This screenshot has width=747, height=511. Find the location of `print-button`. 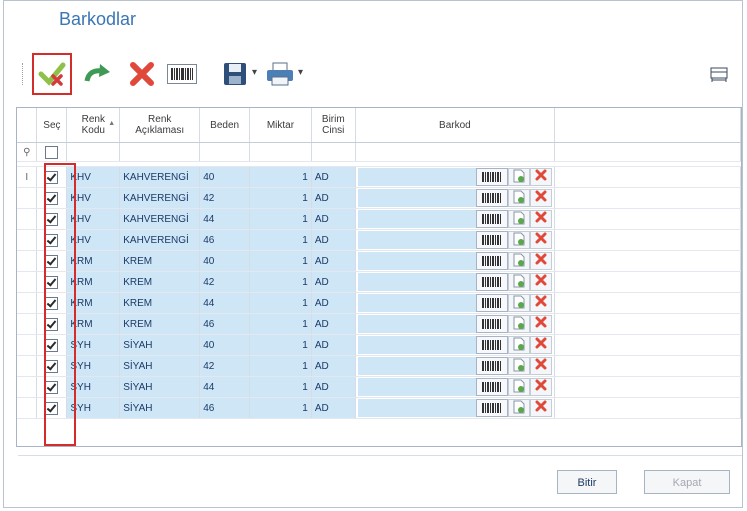

print-button is located at coordinates (280, 74).